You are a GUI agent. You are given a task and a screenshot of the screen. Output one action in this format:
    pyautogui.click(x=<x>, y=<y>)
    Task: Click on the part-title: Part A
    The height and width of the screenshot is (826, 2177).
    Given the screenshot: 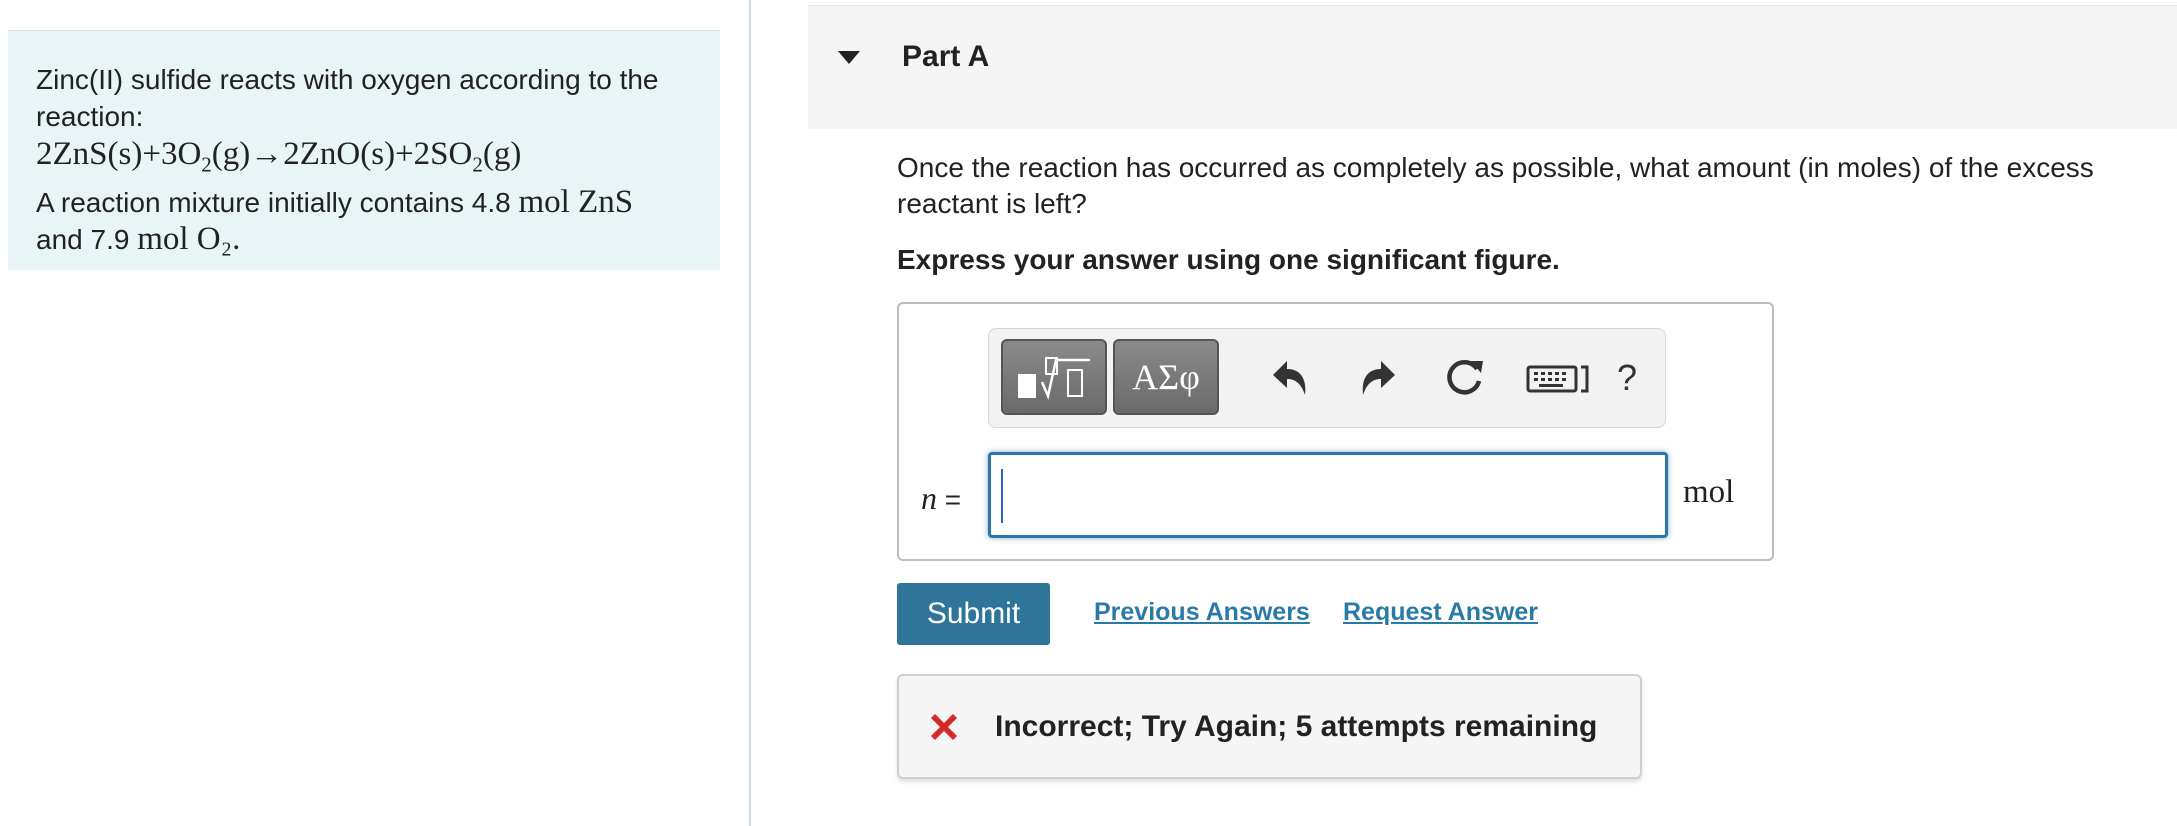 What is the action you would take?
    pyautogui.click(x=946, y=56)
    